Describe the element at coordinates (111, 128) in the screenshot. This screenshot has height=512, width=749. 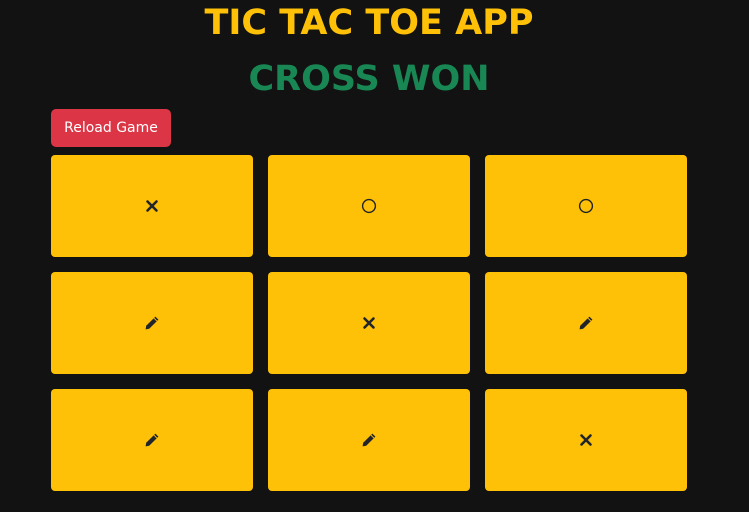
I see `reload-game-button: Reload Game` at that location.